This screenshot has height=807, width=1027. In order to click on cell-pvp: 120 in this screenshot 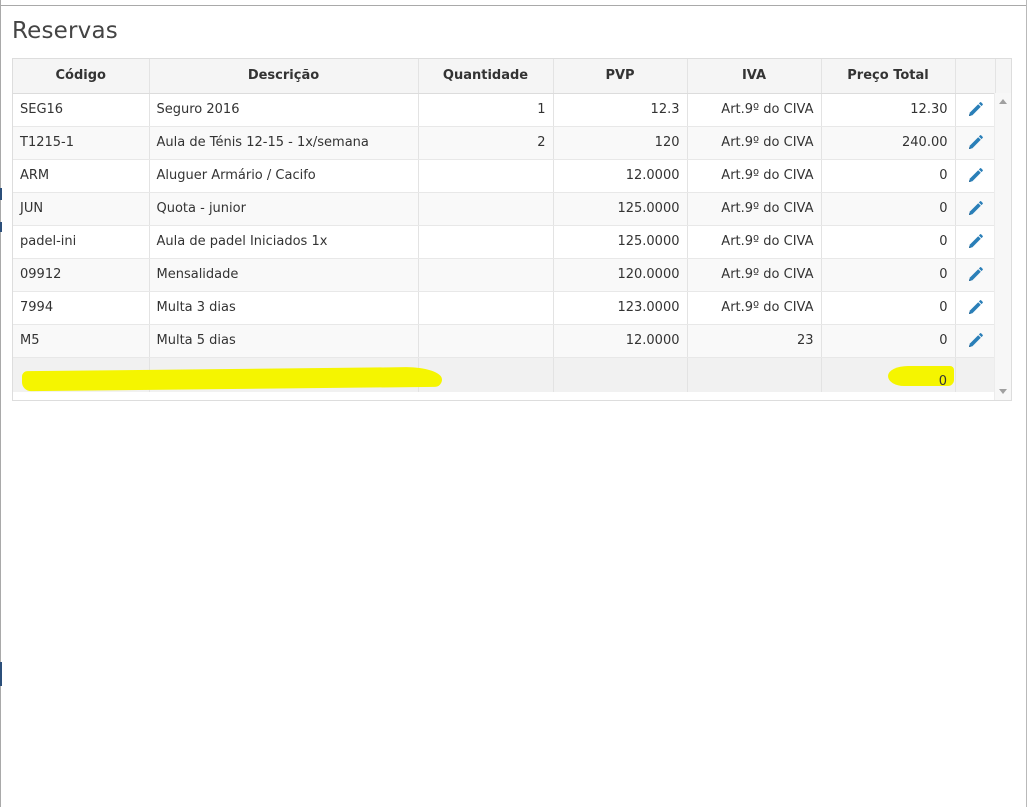, I will do `click(620, 143)`.